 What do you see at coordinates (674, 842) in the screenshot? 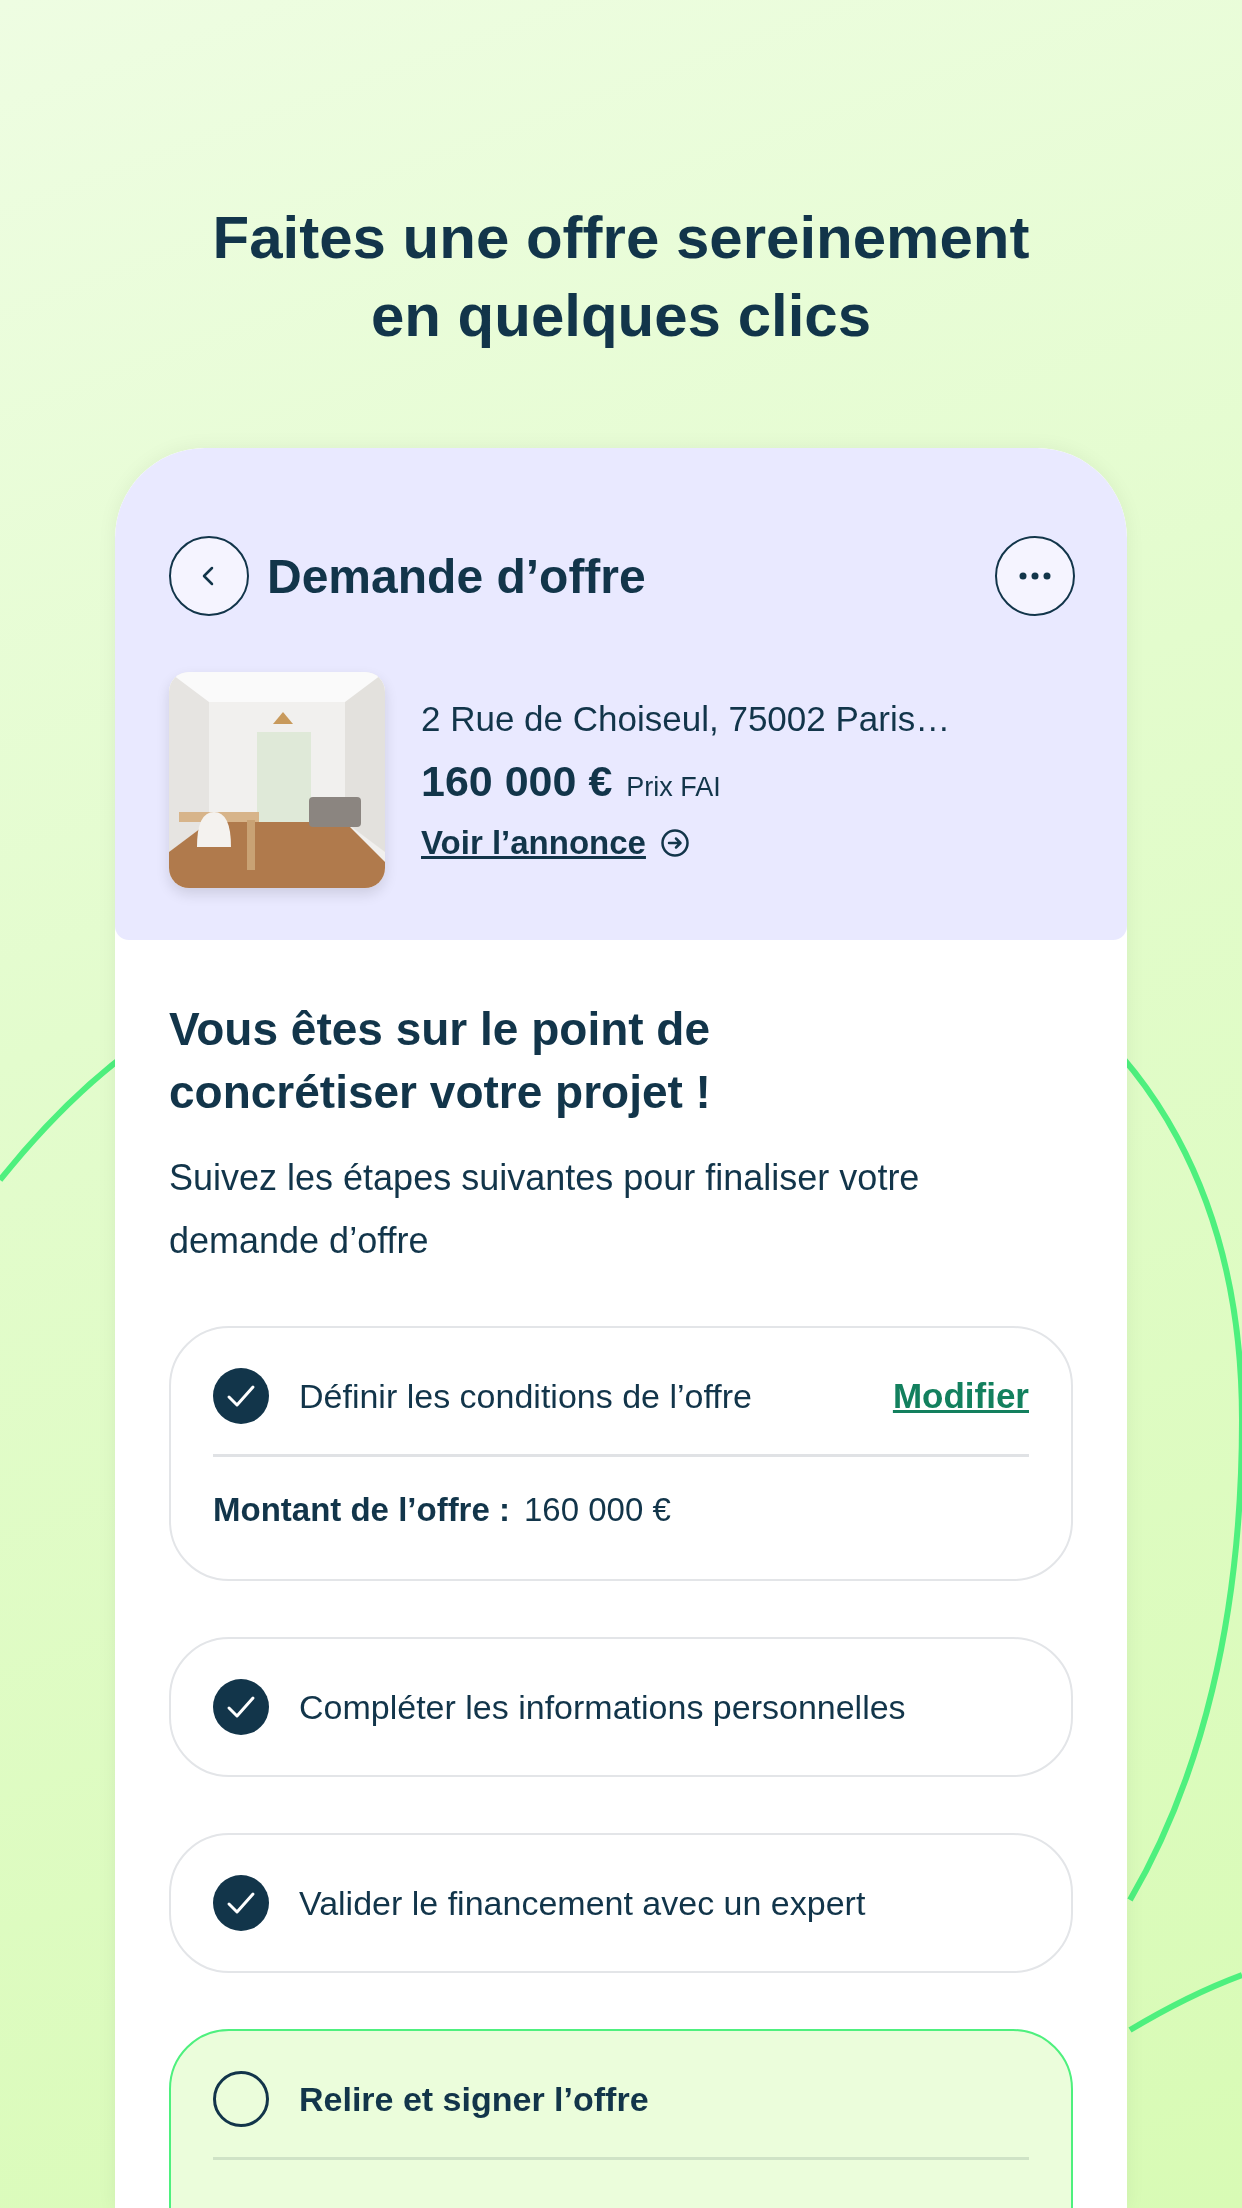
I see `arrow-circle-icon` at bounding box center [674, 842].